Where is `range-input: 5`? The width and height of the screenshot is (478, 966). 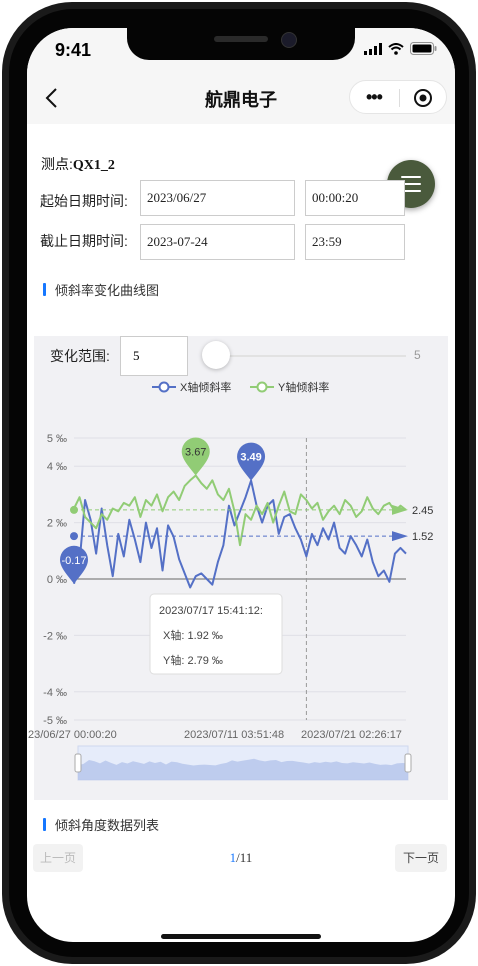
range-input: 5 is located at coordinates (154, 356).